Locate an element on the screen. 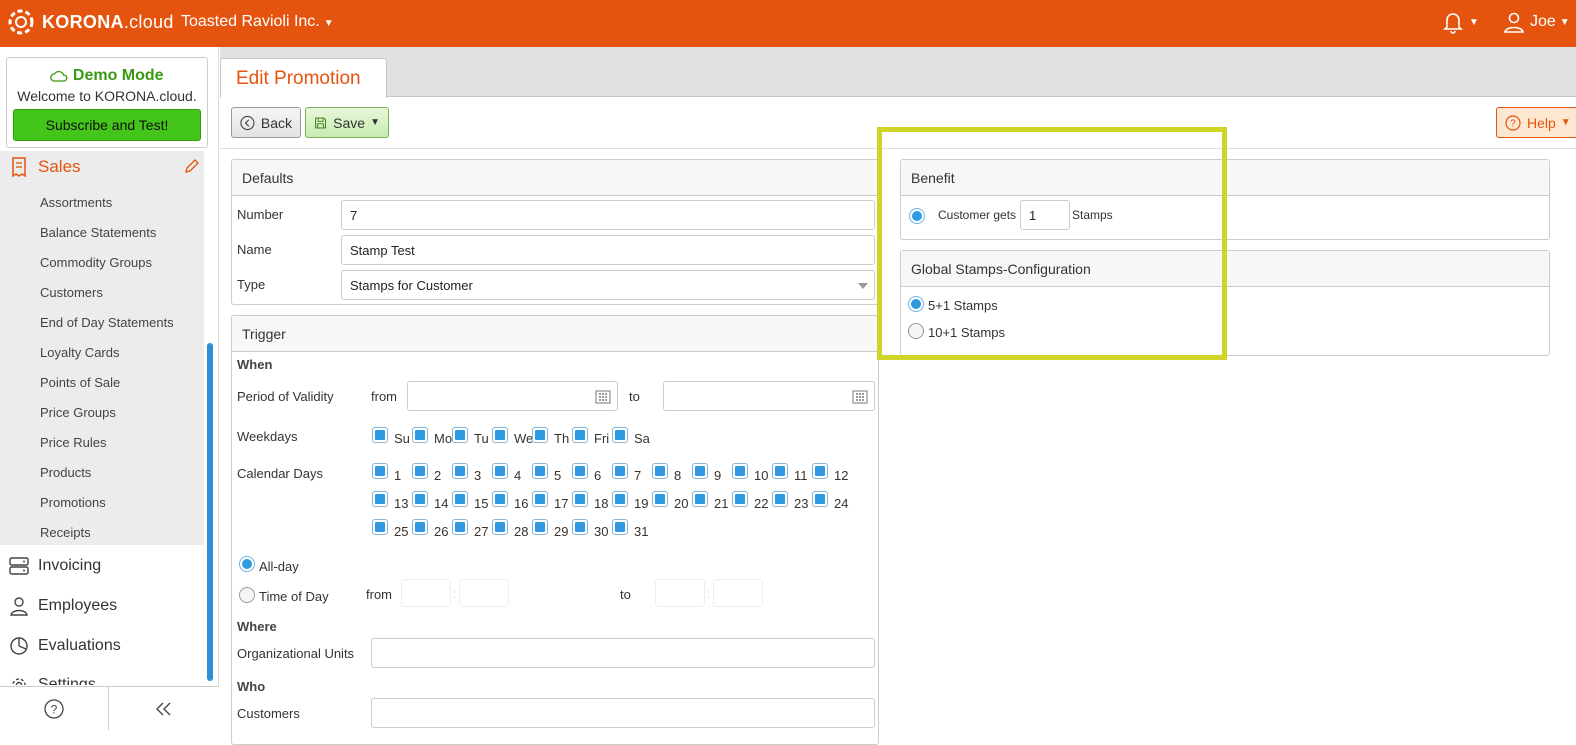 The image size is (1576, 745). weekday-label: Sa is located at coordinates (642, 438).